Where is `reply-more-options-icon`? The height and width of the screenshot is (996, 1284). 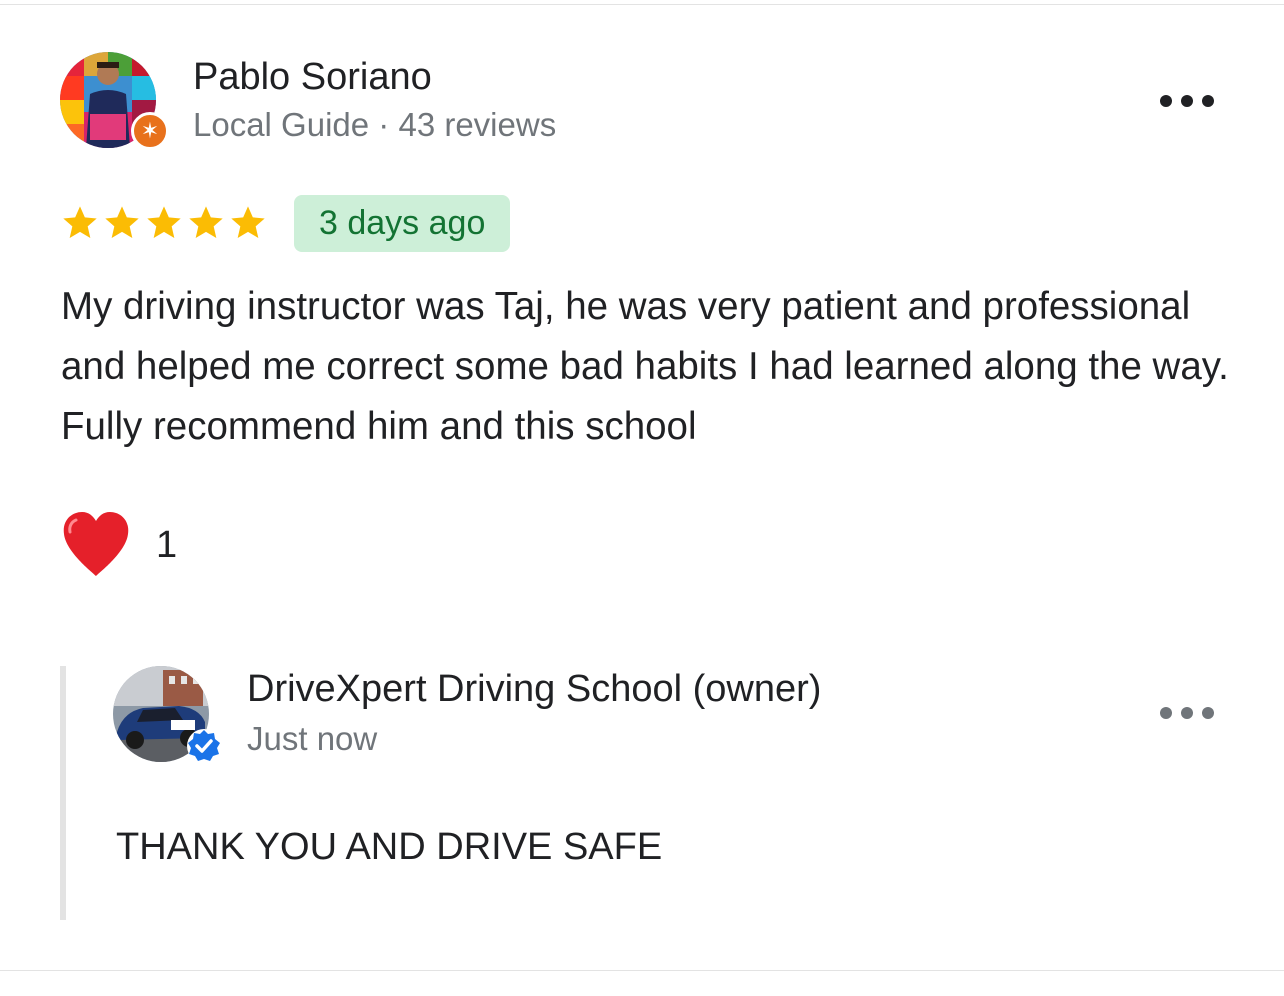
reply-more-options-icon is located at coordinates (1187, 713).